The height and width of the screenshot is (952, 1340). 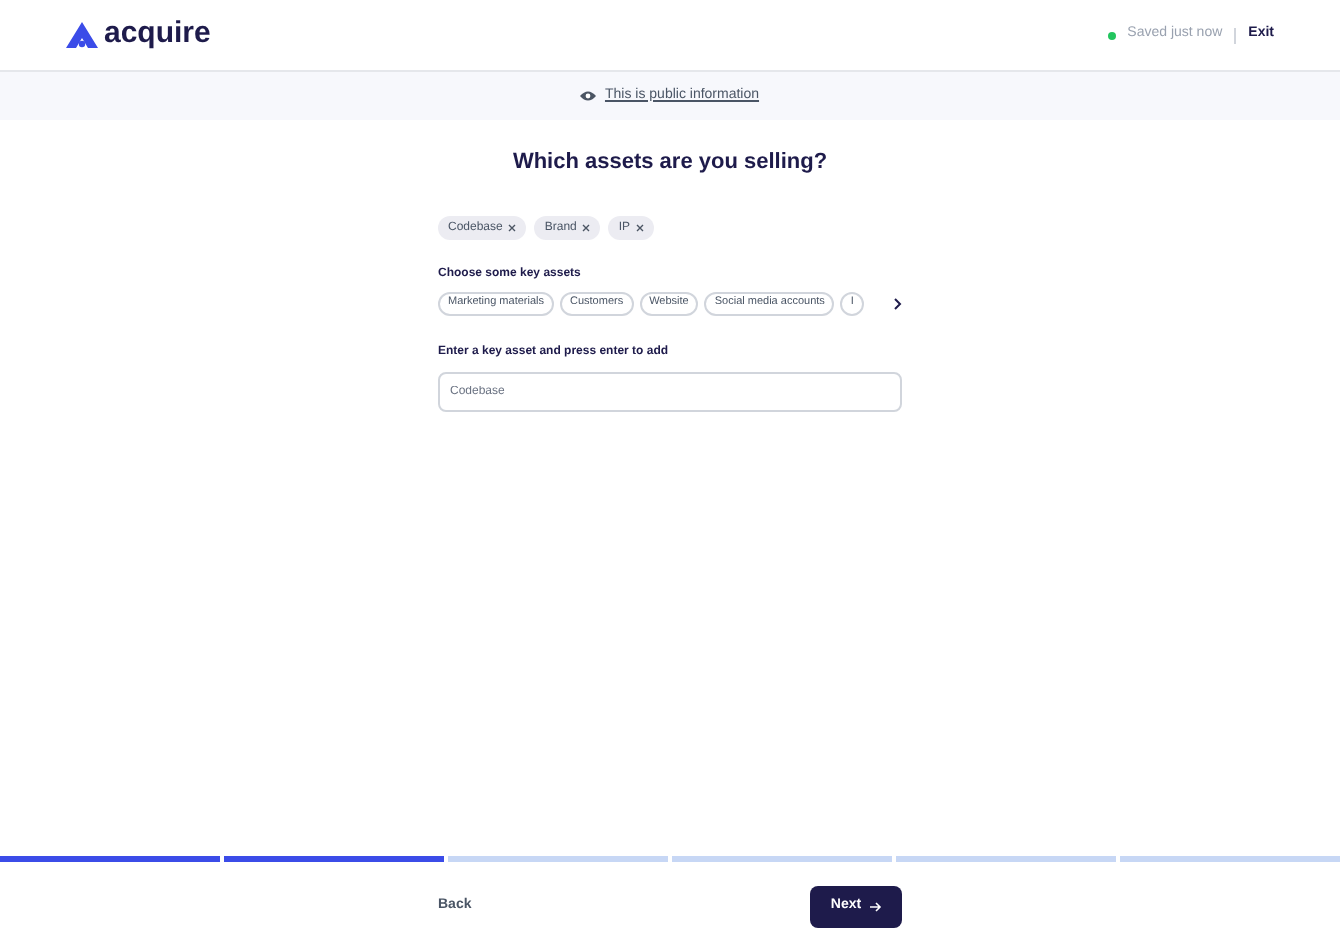 I want to click on chevron-right-icon, so click(x=898, y=303).